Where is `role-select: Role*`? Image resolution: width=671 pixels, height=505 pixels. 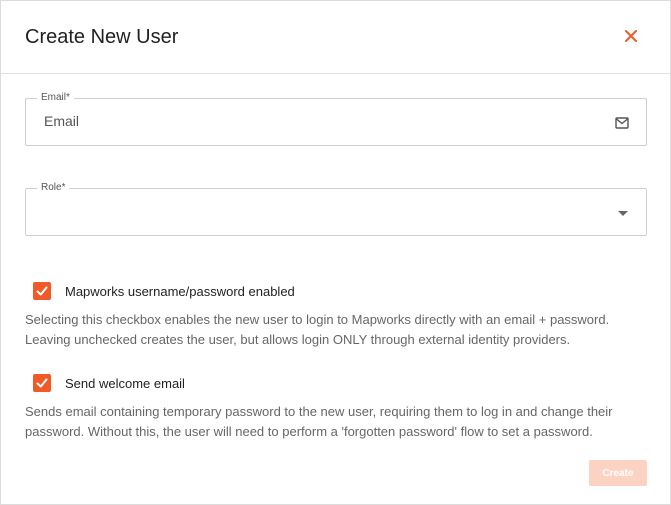
role-select: Role* is located at coordinates (336, 208).